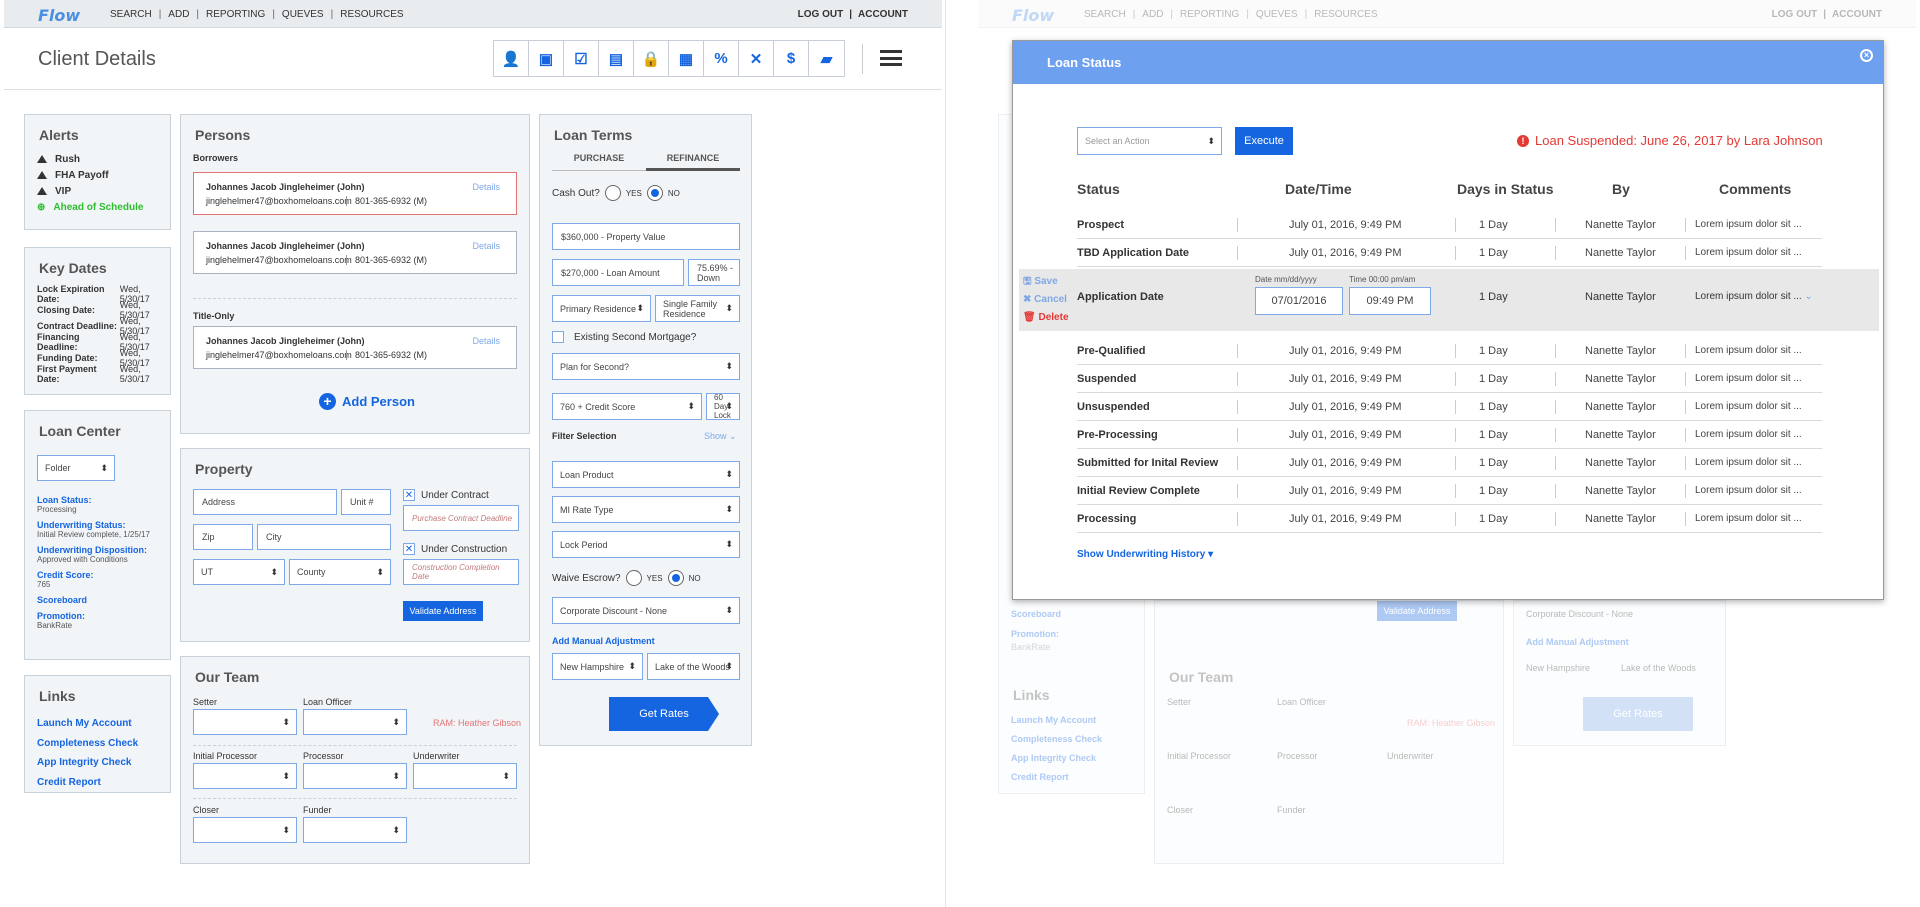  What do you see at coordinates (239, 572) in the screenshot?
I see `state-select: UT` at bounding box center [239, 572].